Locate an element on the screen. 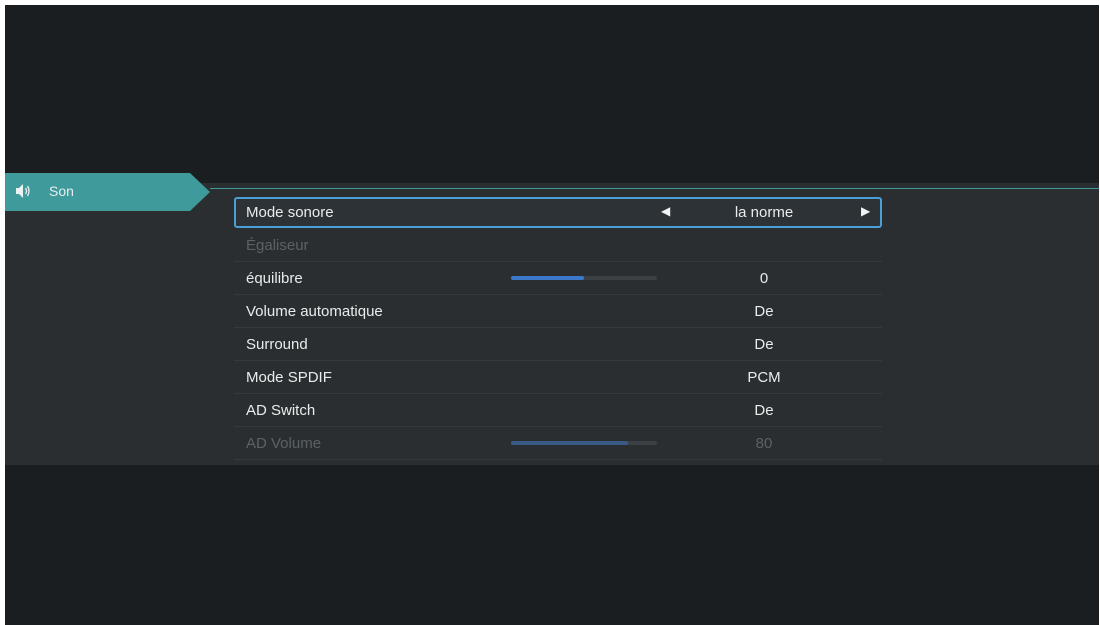  tab-son: Son is located at coordinates (107, 192).